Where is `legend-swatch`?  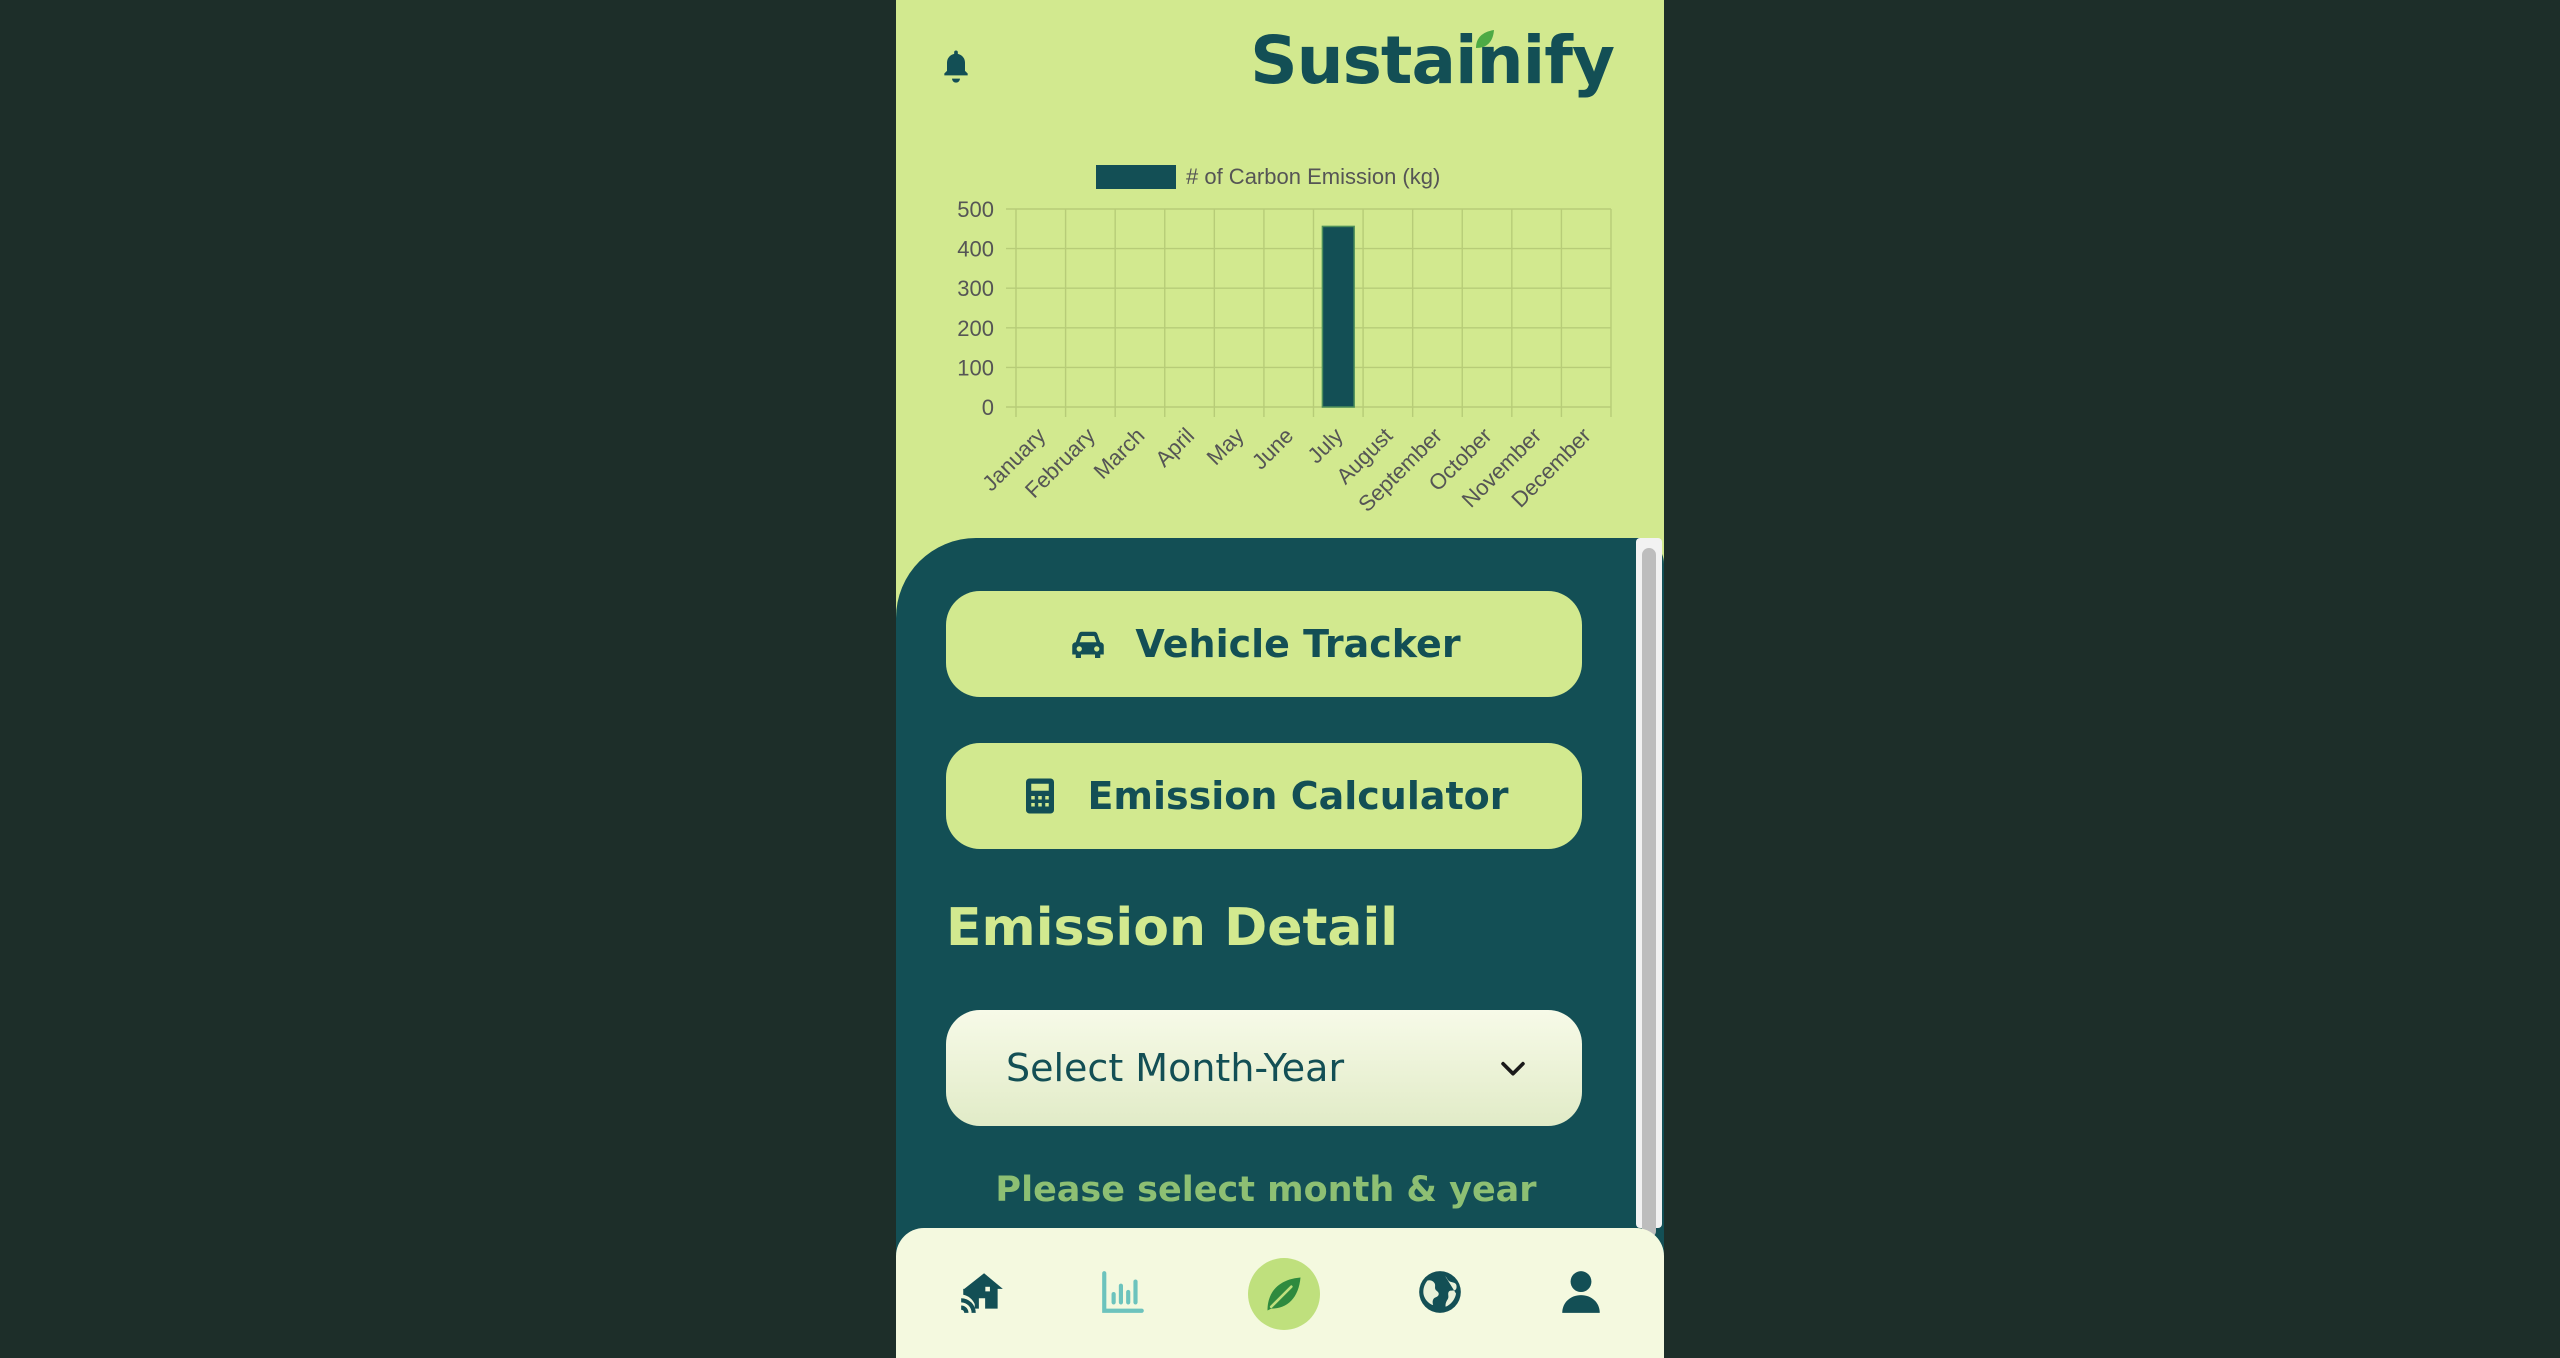 legend-swatch is located at coordinates (1136, 177).